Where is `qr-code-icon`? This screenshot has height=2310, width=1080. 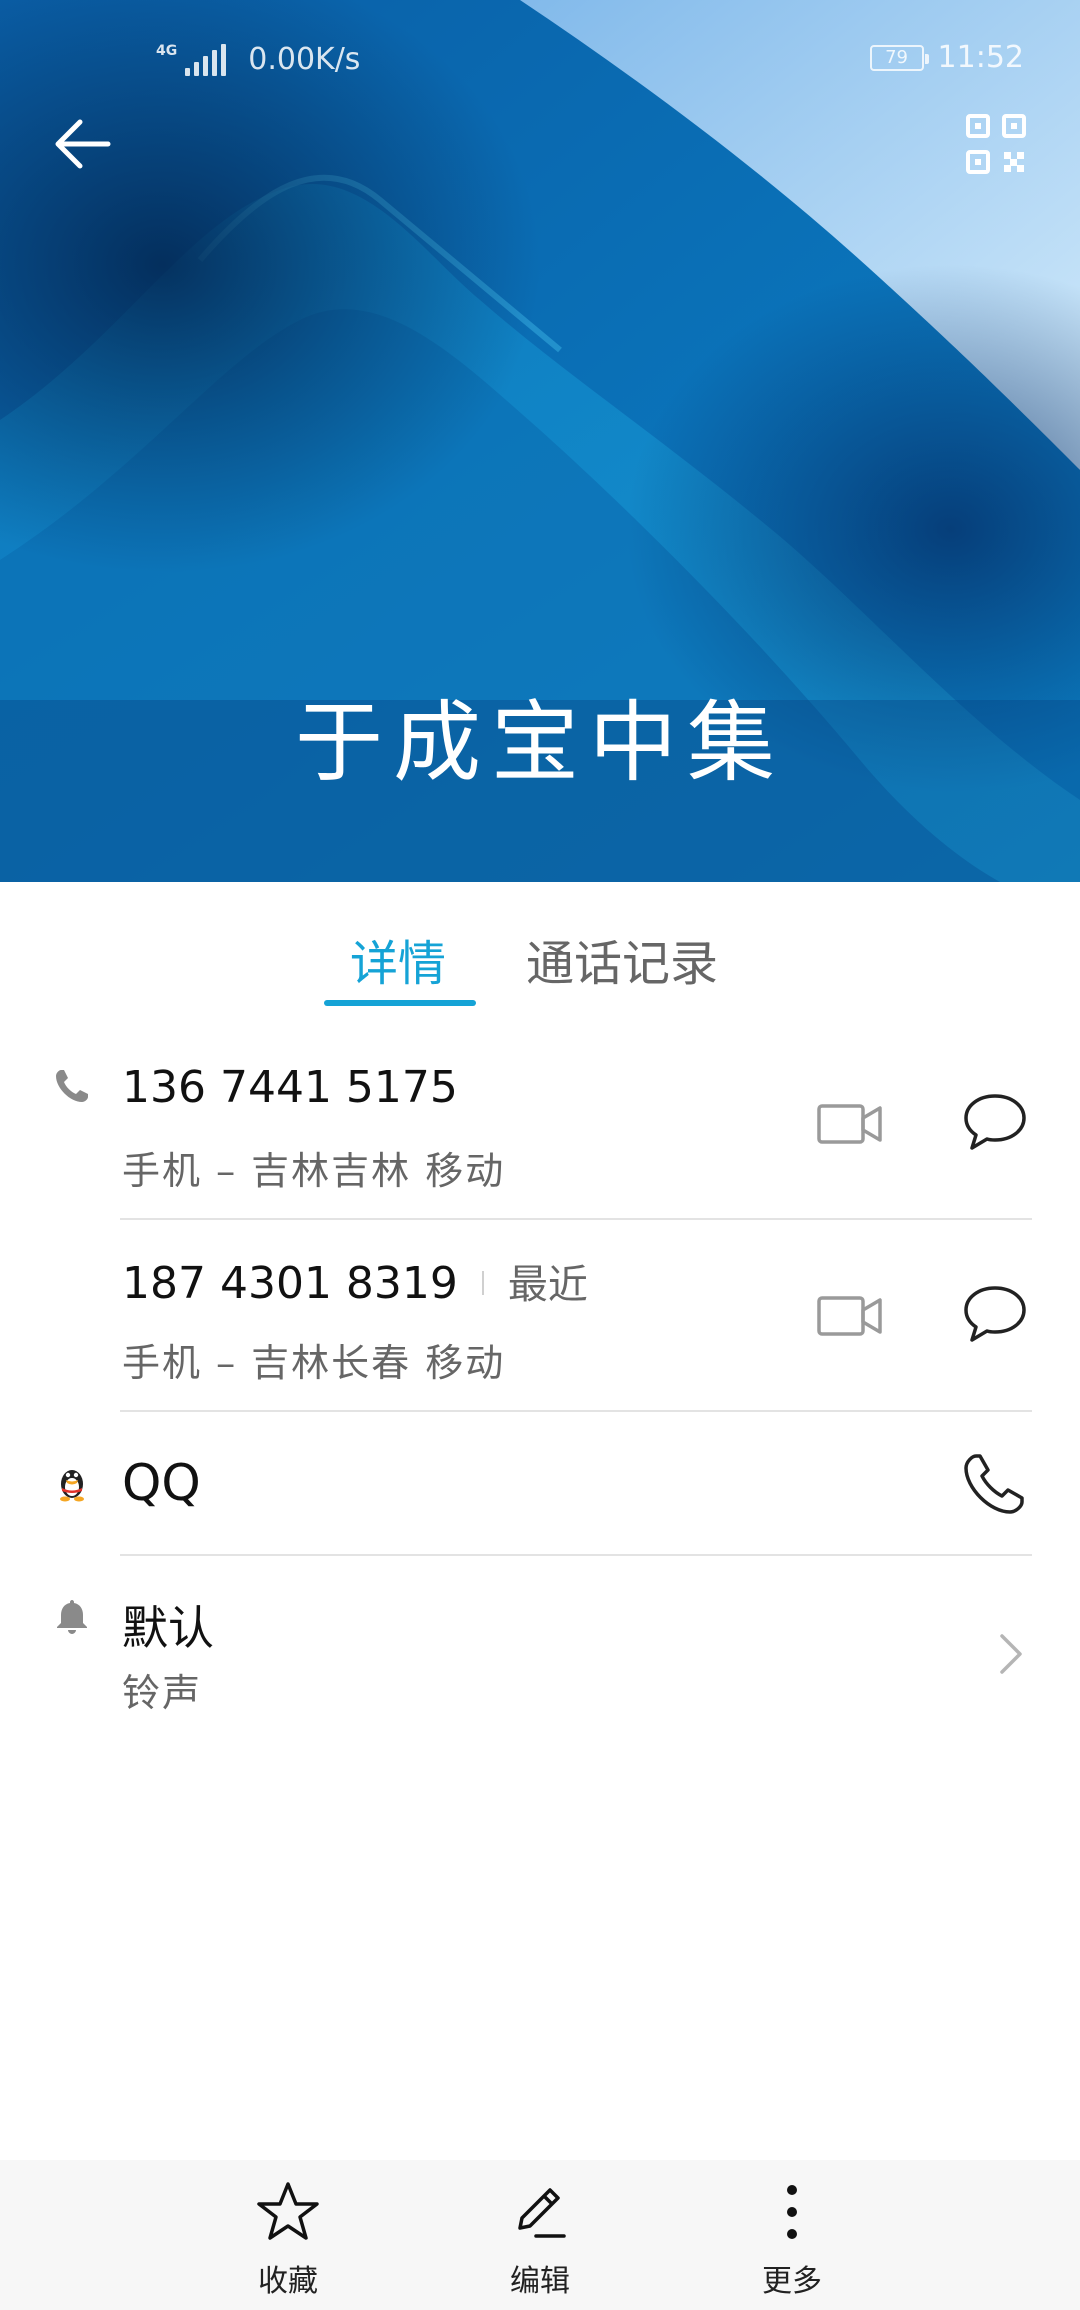 qr-code-icon is located at coordinates (996, 144).